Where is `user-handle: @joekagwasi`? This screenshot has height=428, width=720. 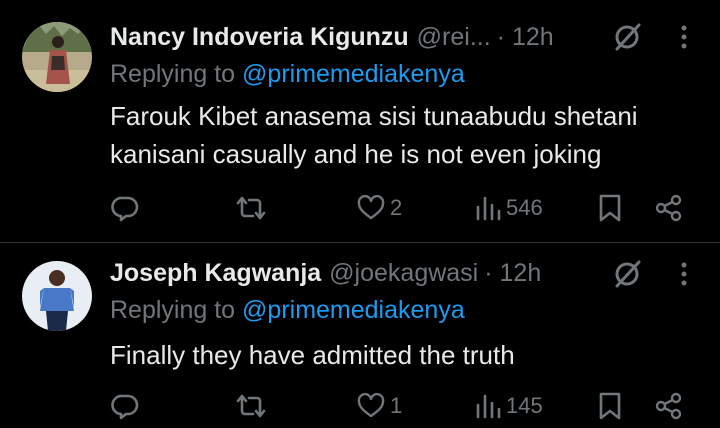
user-handle: @joekagwasi is located at coordinates (403, 273).